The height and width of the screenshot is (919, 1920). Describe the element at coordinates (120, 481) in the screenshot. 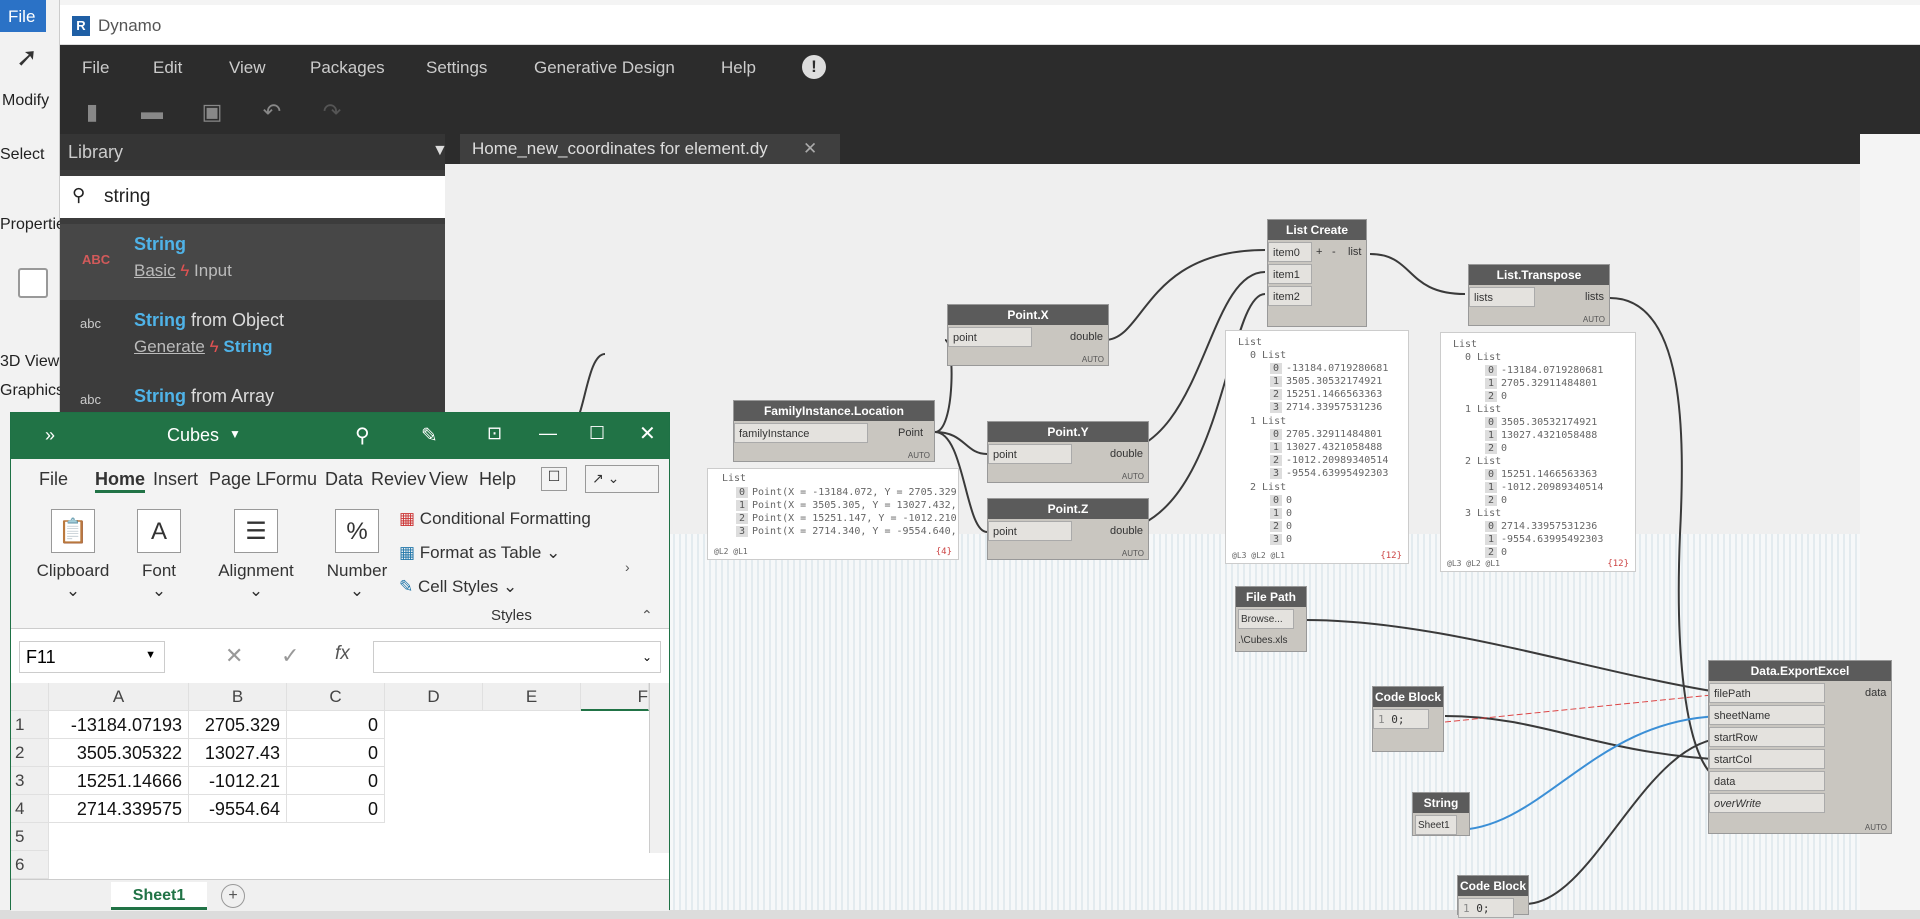

I see `tab-home: Home` at that location.